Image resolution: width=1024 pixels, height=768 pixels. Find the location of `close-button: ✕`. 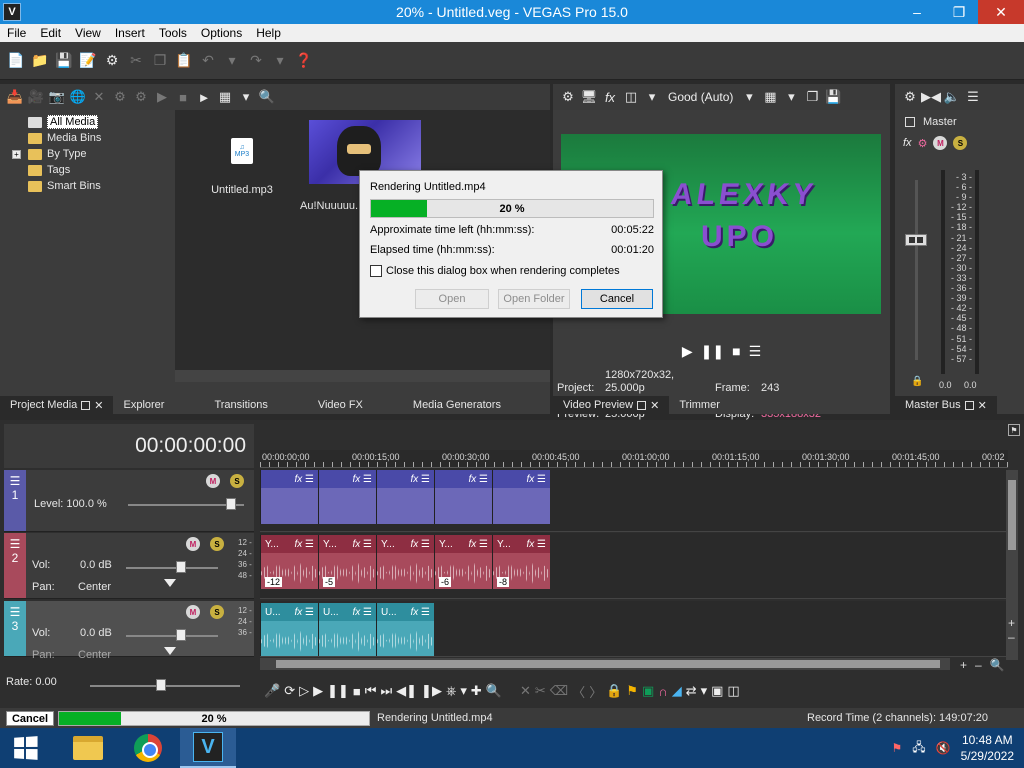

close-button: ✕ is located at coordinates (1001, 12).